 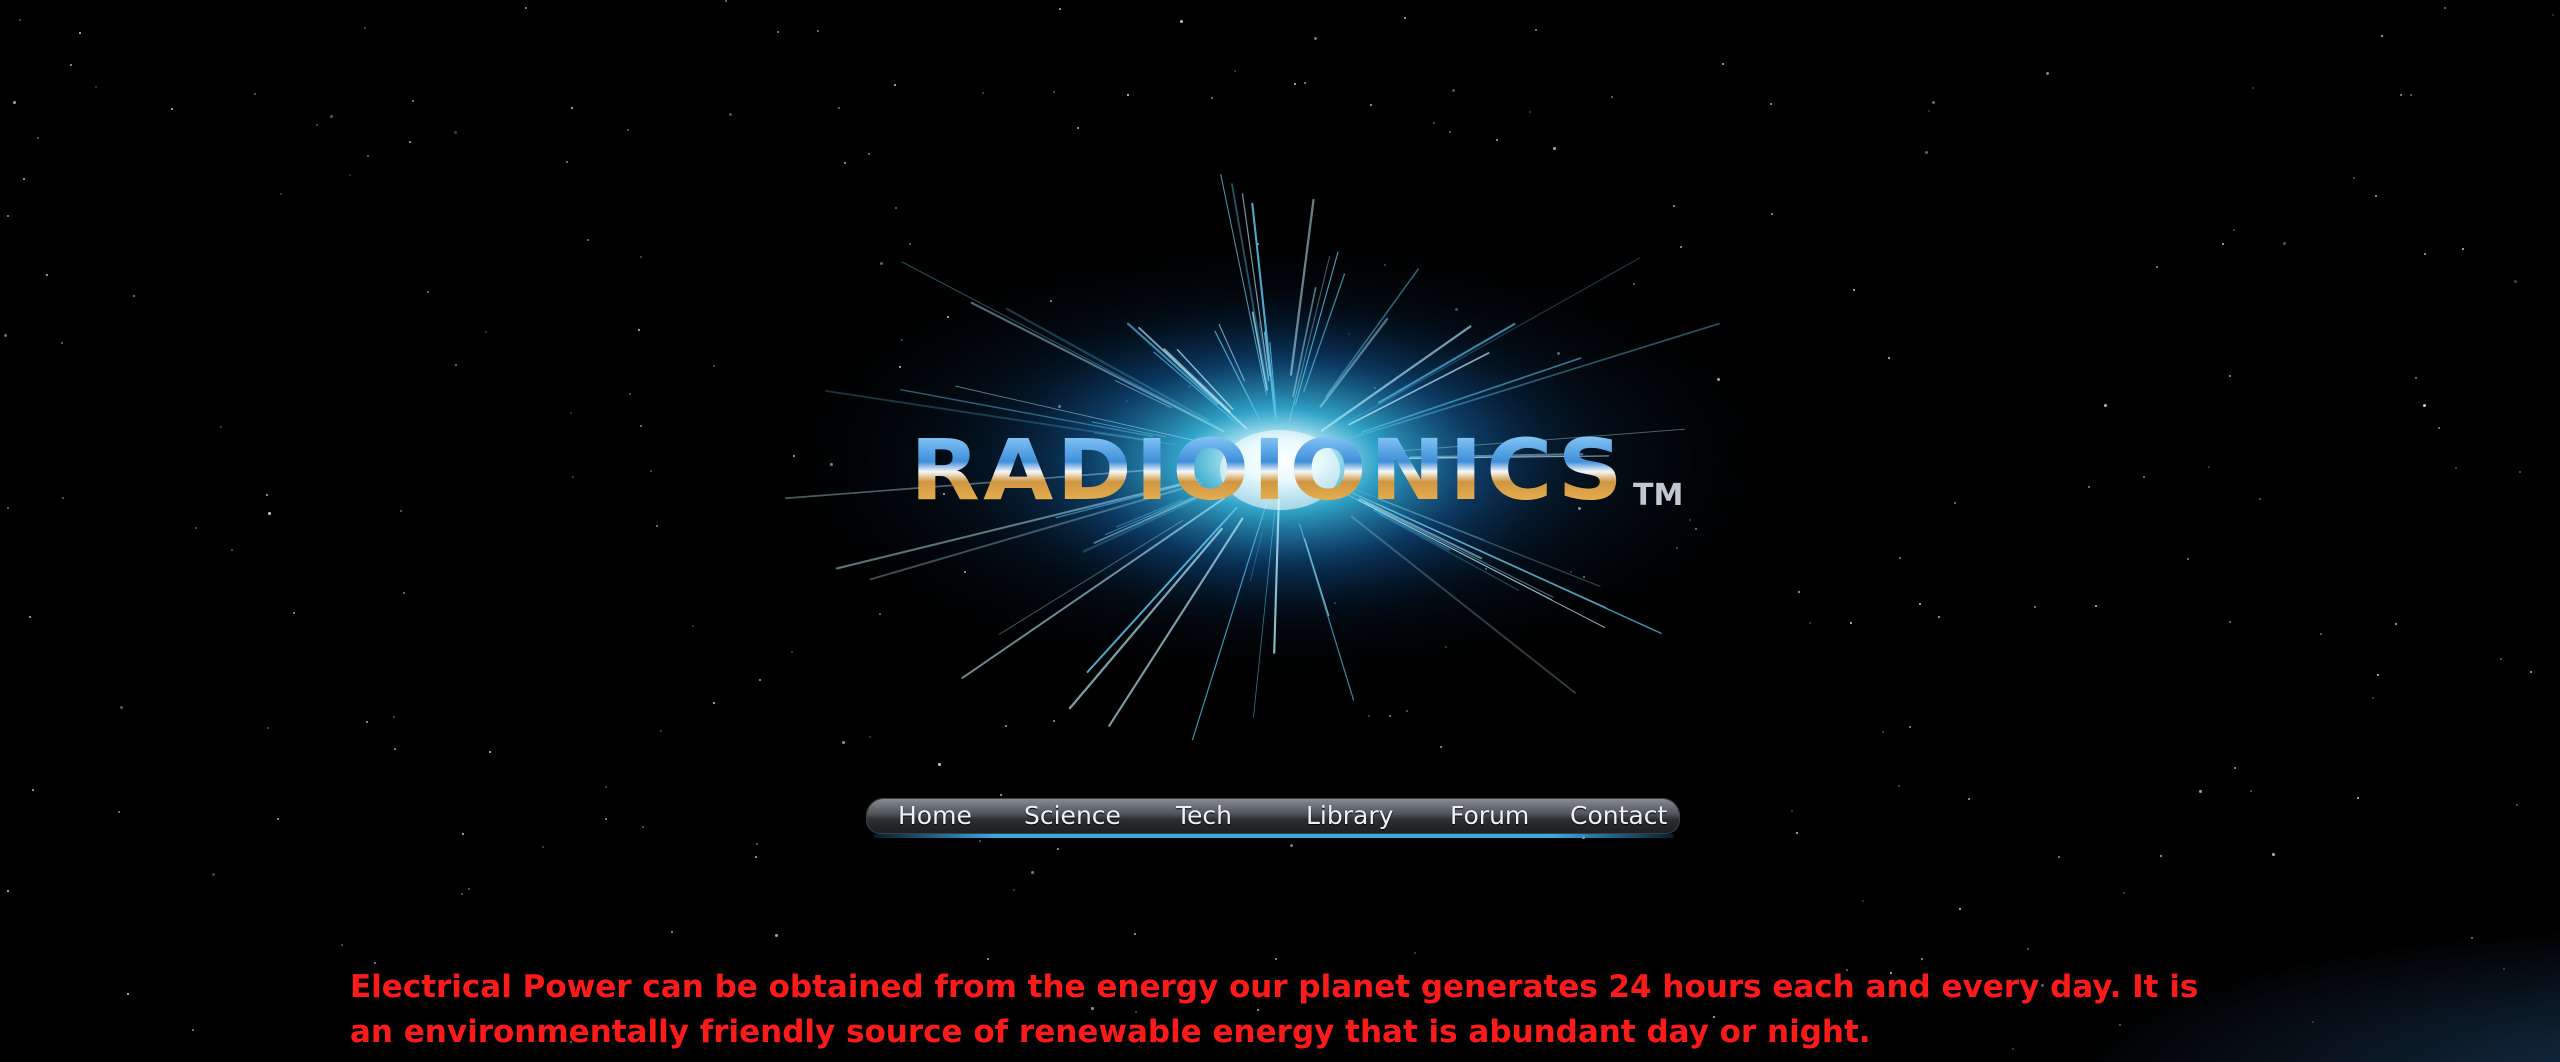 What do you see at coordinates (1296, 478) in the screenshot?
I see `logo: RADIOIONICS TM` at bounding box center [1296, 478].